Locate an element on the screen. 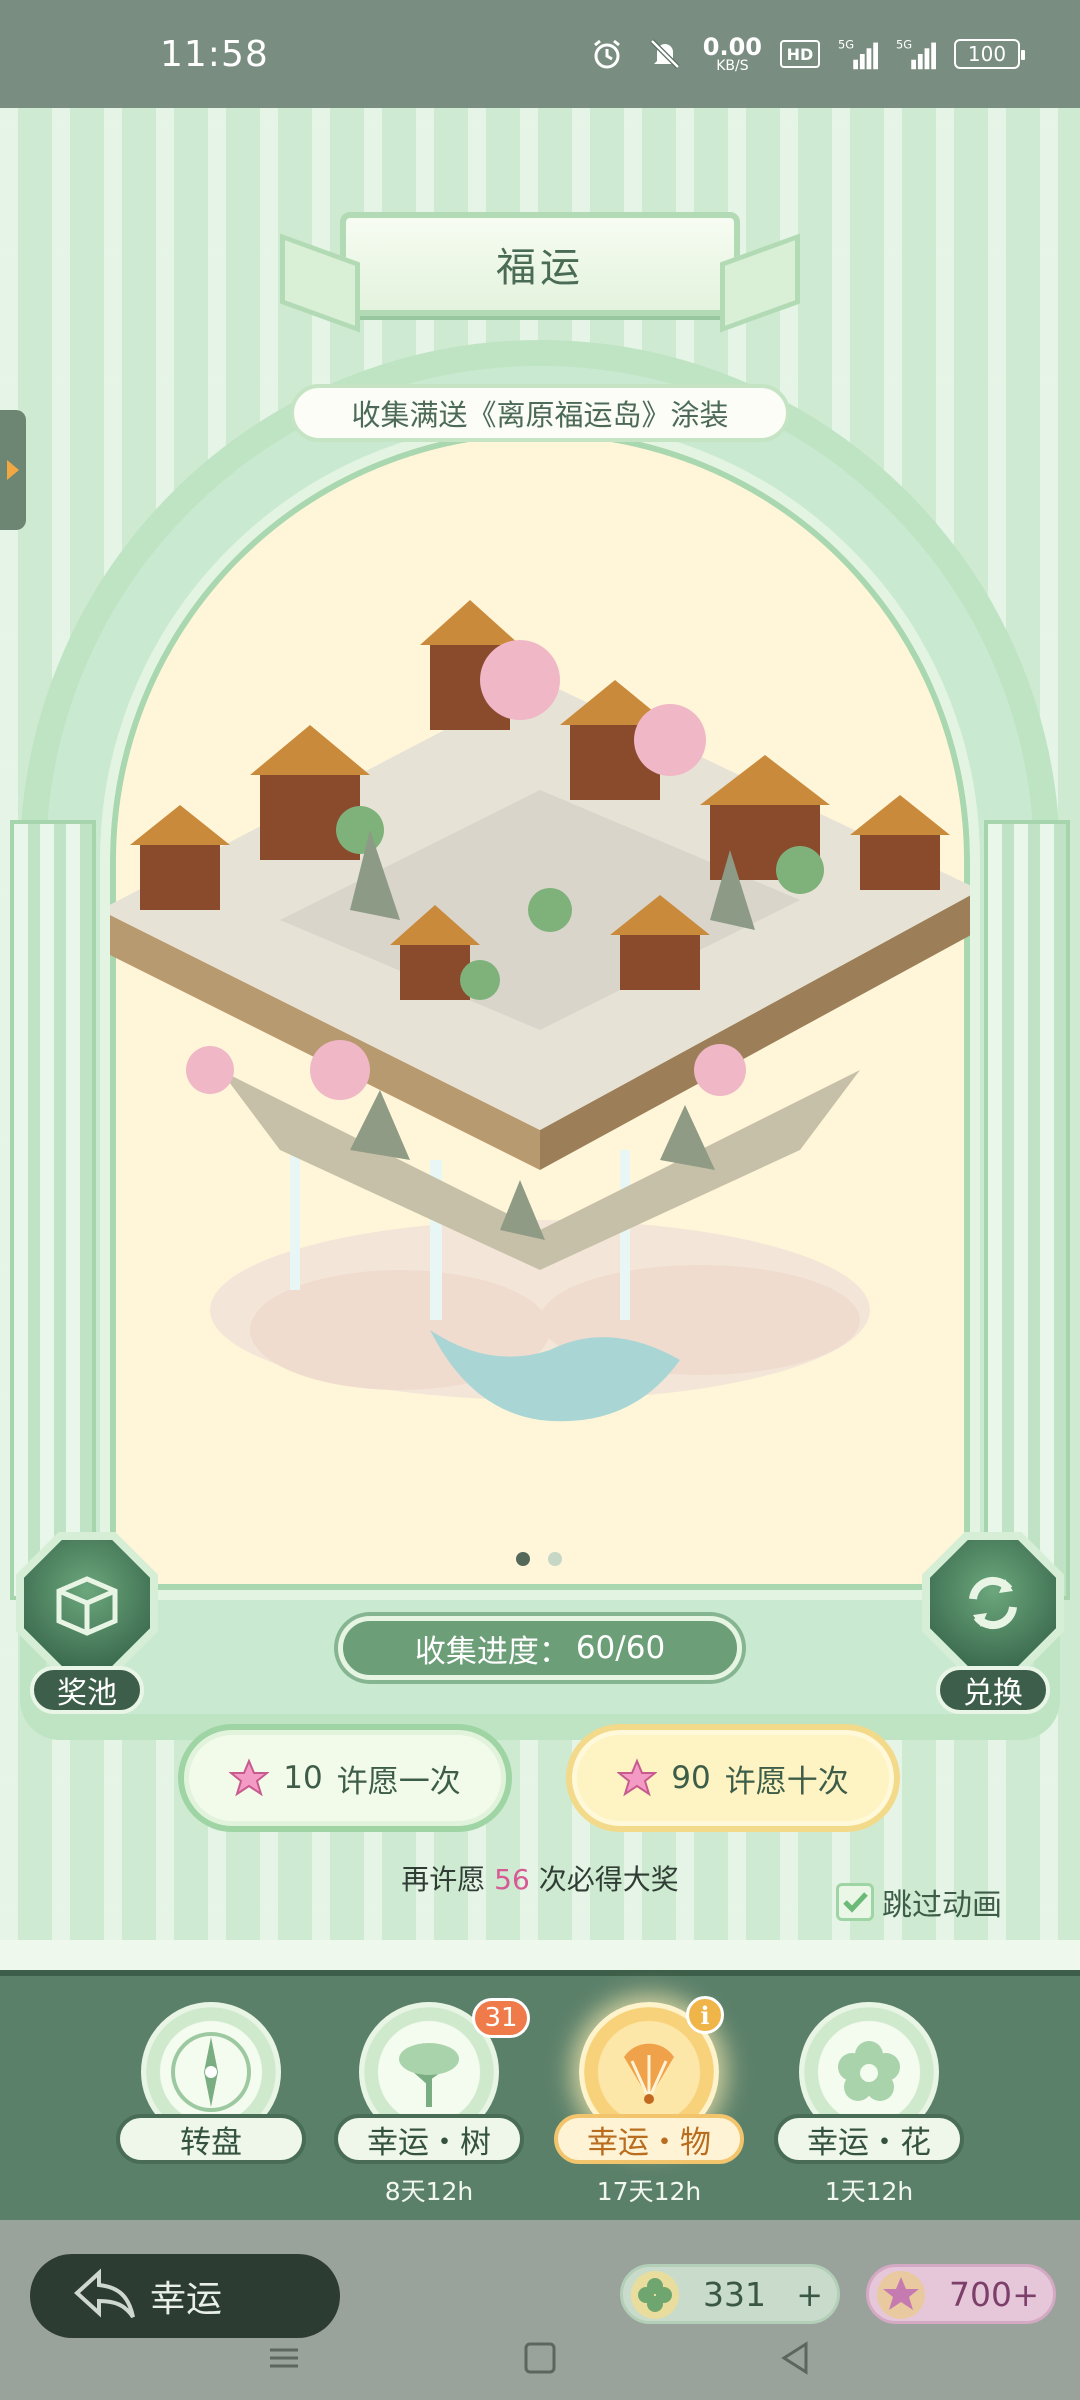 Image resolution: width=1080 pixels, height=2400 pixels. clover-currency: 331 + is located at coordinates (730, 2294).